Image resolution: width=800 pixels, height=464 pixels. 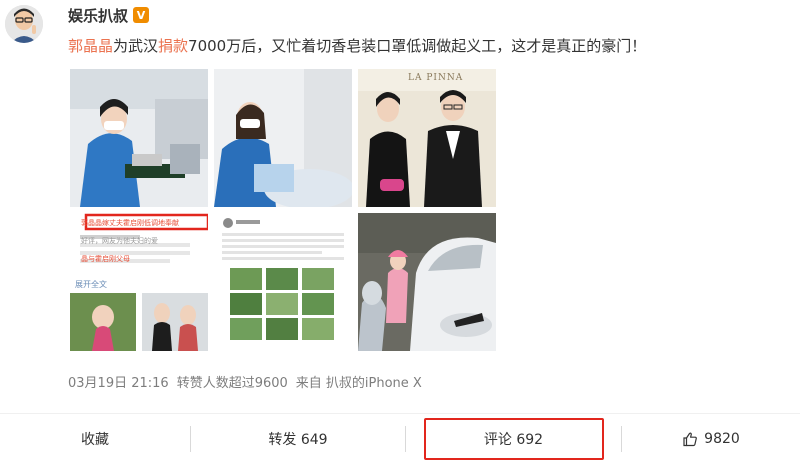 I want to click on repost-label: 转发 649, so click(x=298, y=440).